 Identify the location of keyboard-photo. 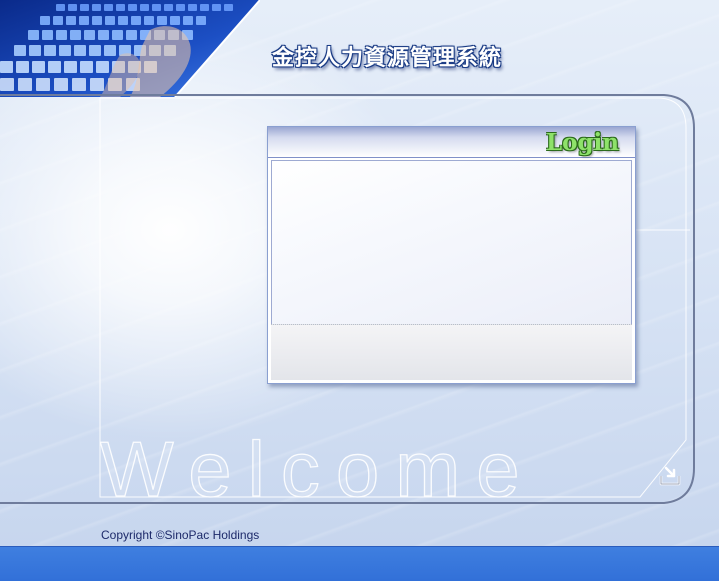
(130, 48).